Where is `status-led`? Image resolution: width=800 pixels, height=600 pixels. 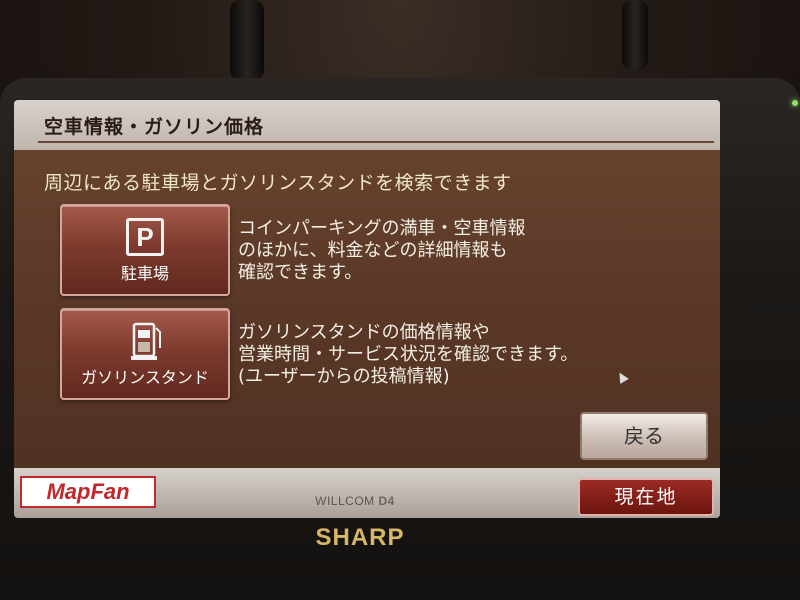 status-led is located at coordinates (795, 103).